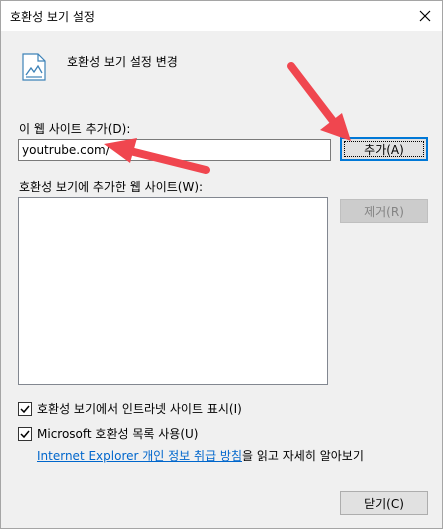 Image resolution: width=443 pixels, height=529 pixels. Describe the element at coordinates (221, 16) in the screenshot. I see `title-bar: 호환성 보기 설정` at that location.